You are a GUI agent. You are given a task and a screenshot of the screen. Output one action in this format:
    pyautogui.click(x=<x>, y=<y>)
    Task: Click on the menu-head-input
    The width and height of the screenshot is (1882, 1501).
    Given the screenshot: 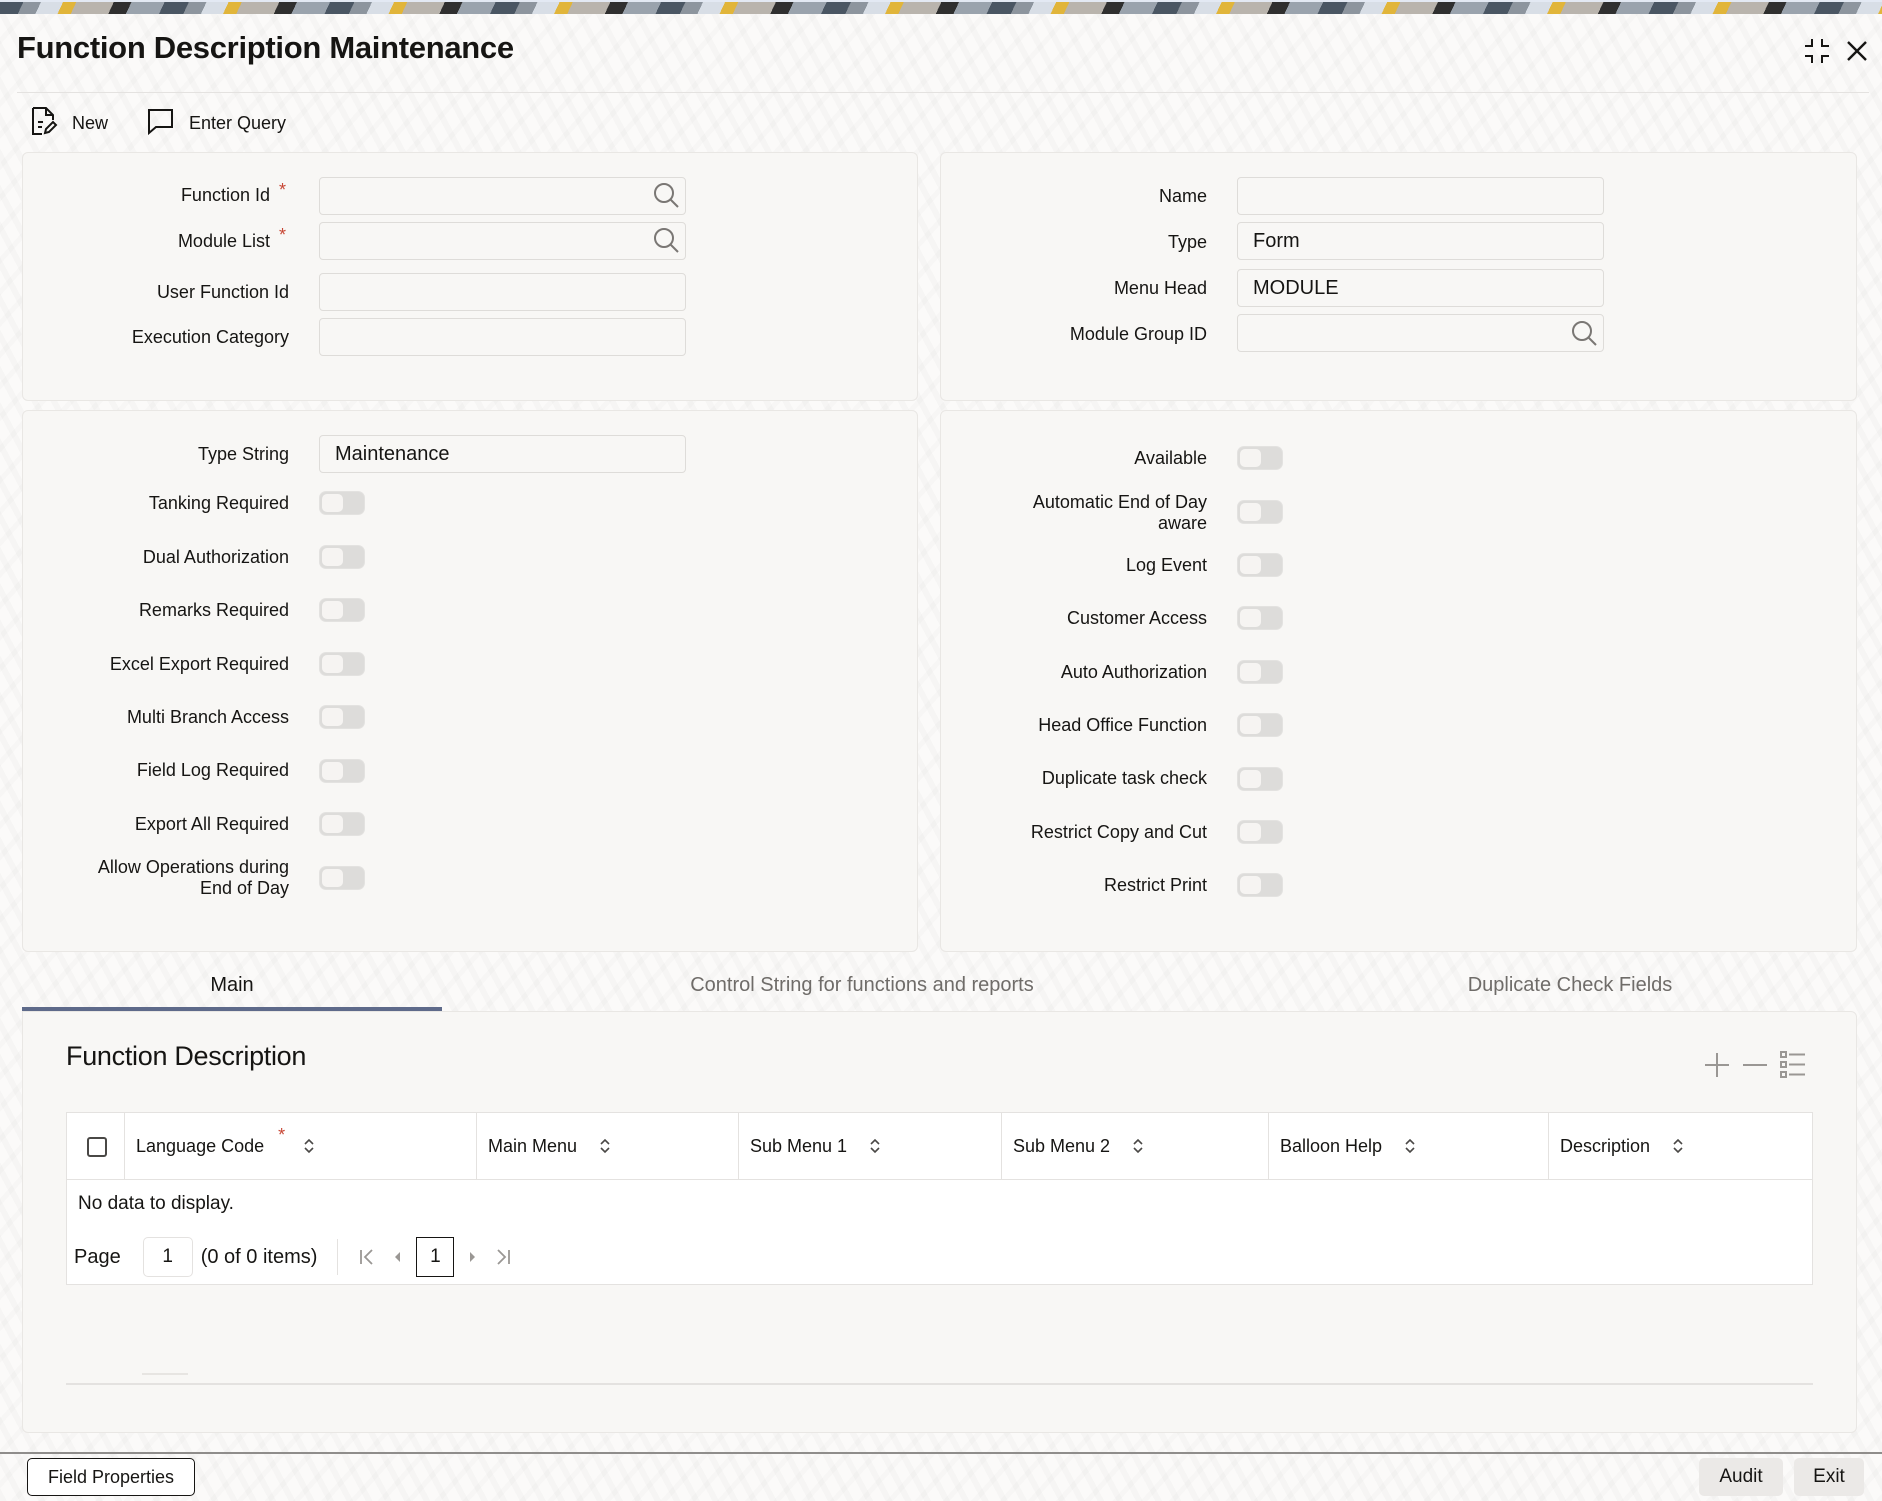 What is the action you would take?
    pyautogui.click(x=1420, y=288)
    